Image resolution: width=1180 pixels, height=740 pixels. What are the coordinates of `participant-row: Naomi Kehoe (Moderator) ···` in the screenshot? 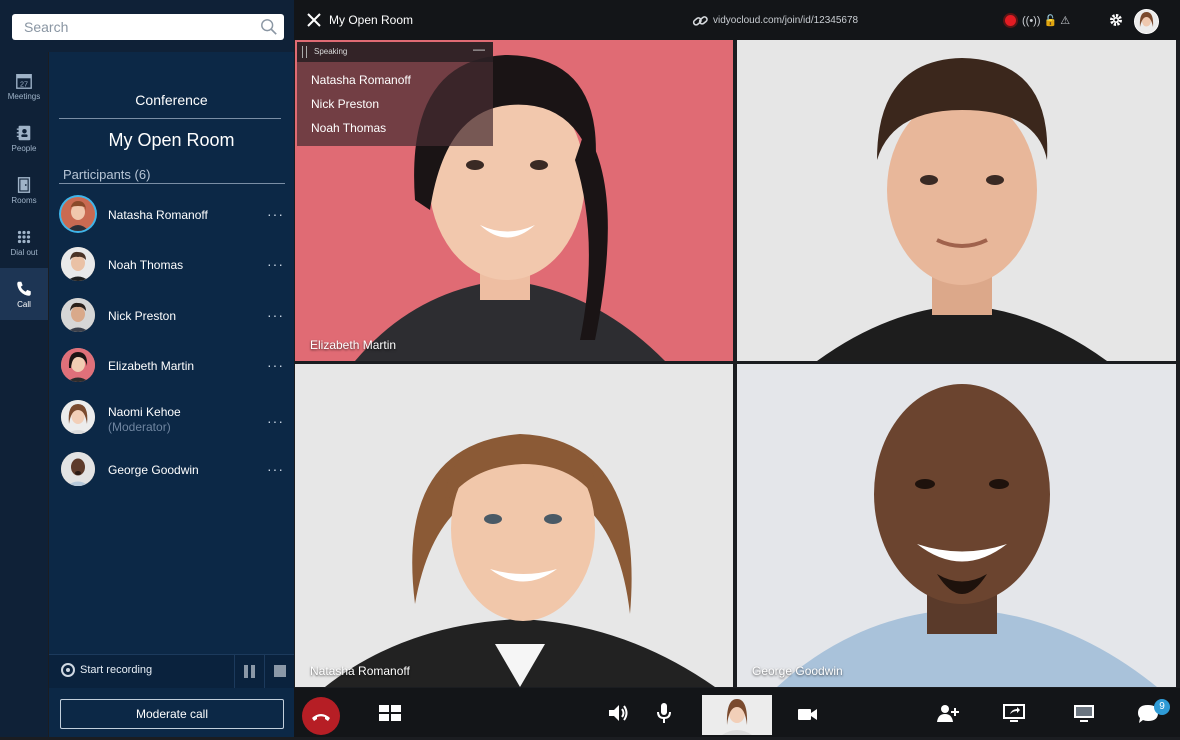 It's located at (171, 417).